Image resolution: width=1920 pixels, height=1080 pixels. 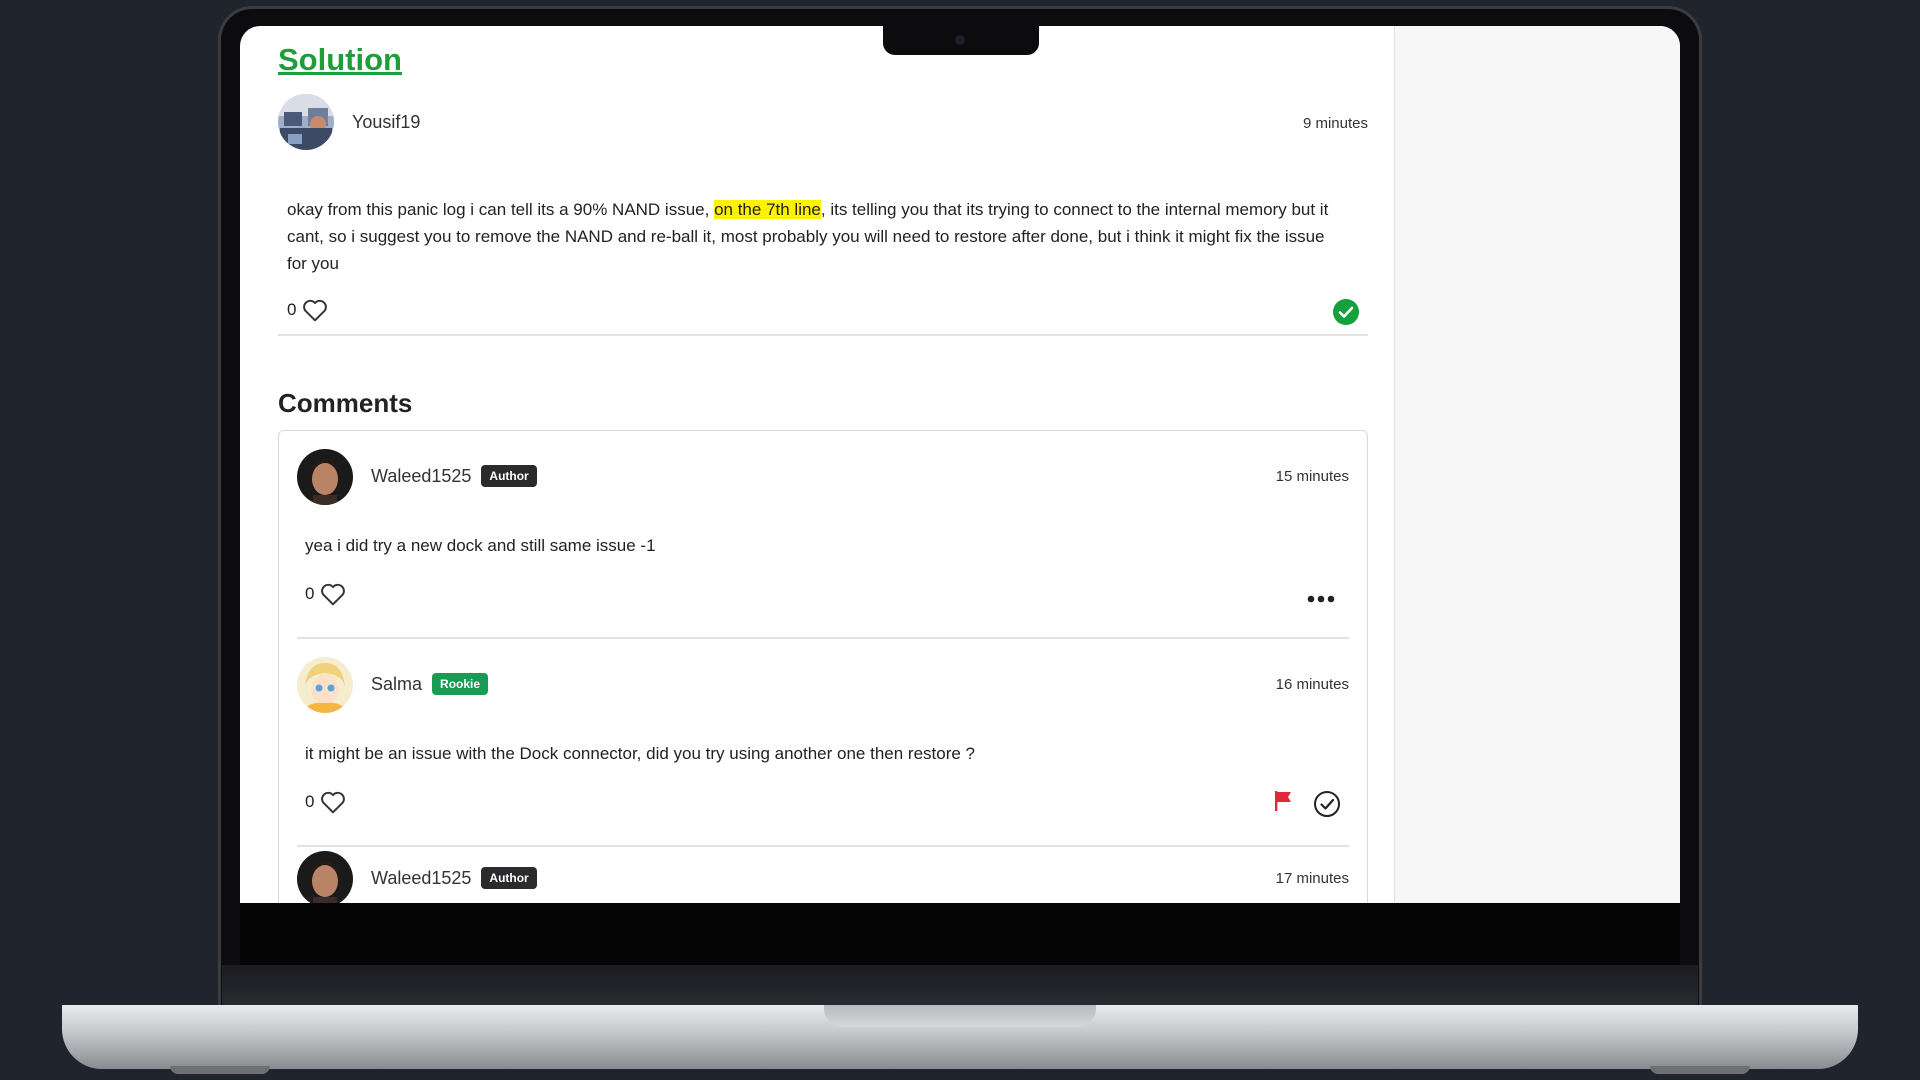 I want to click on check-circle-icon, so click(x=1346, y=312).